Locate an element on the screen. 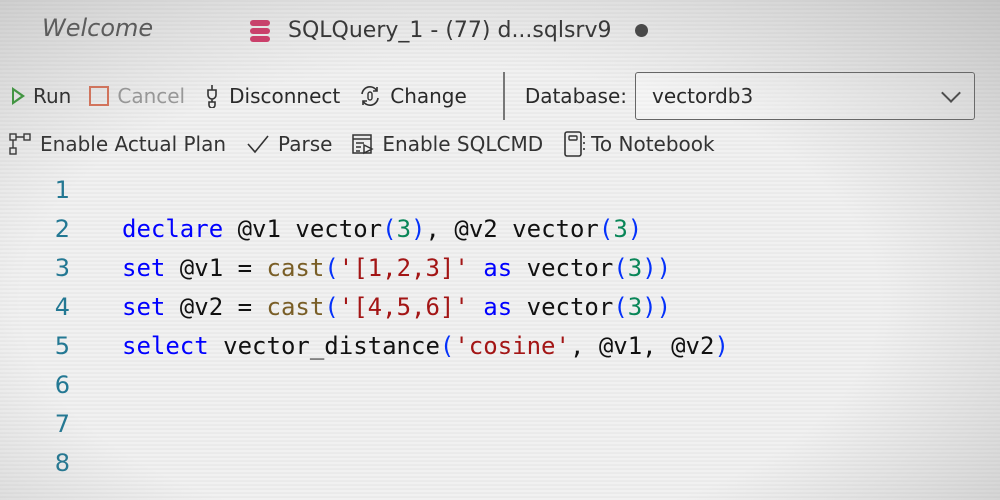 The image size is (1000, 500). tab-sqlquery-label: SQLQuery_1 - (77) d...sqlsrv9 is located at coordinates (450, 30).